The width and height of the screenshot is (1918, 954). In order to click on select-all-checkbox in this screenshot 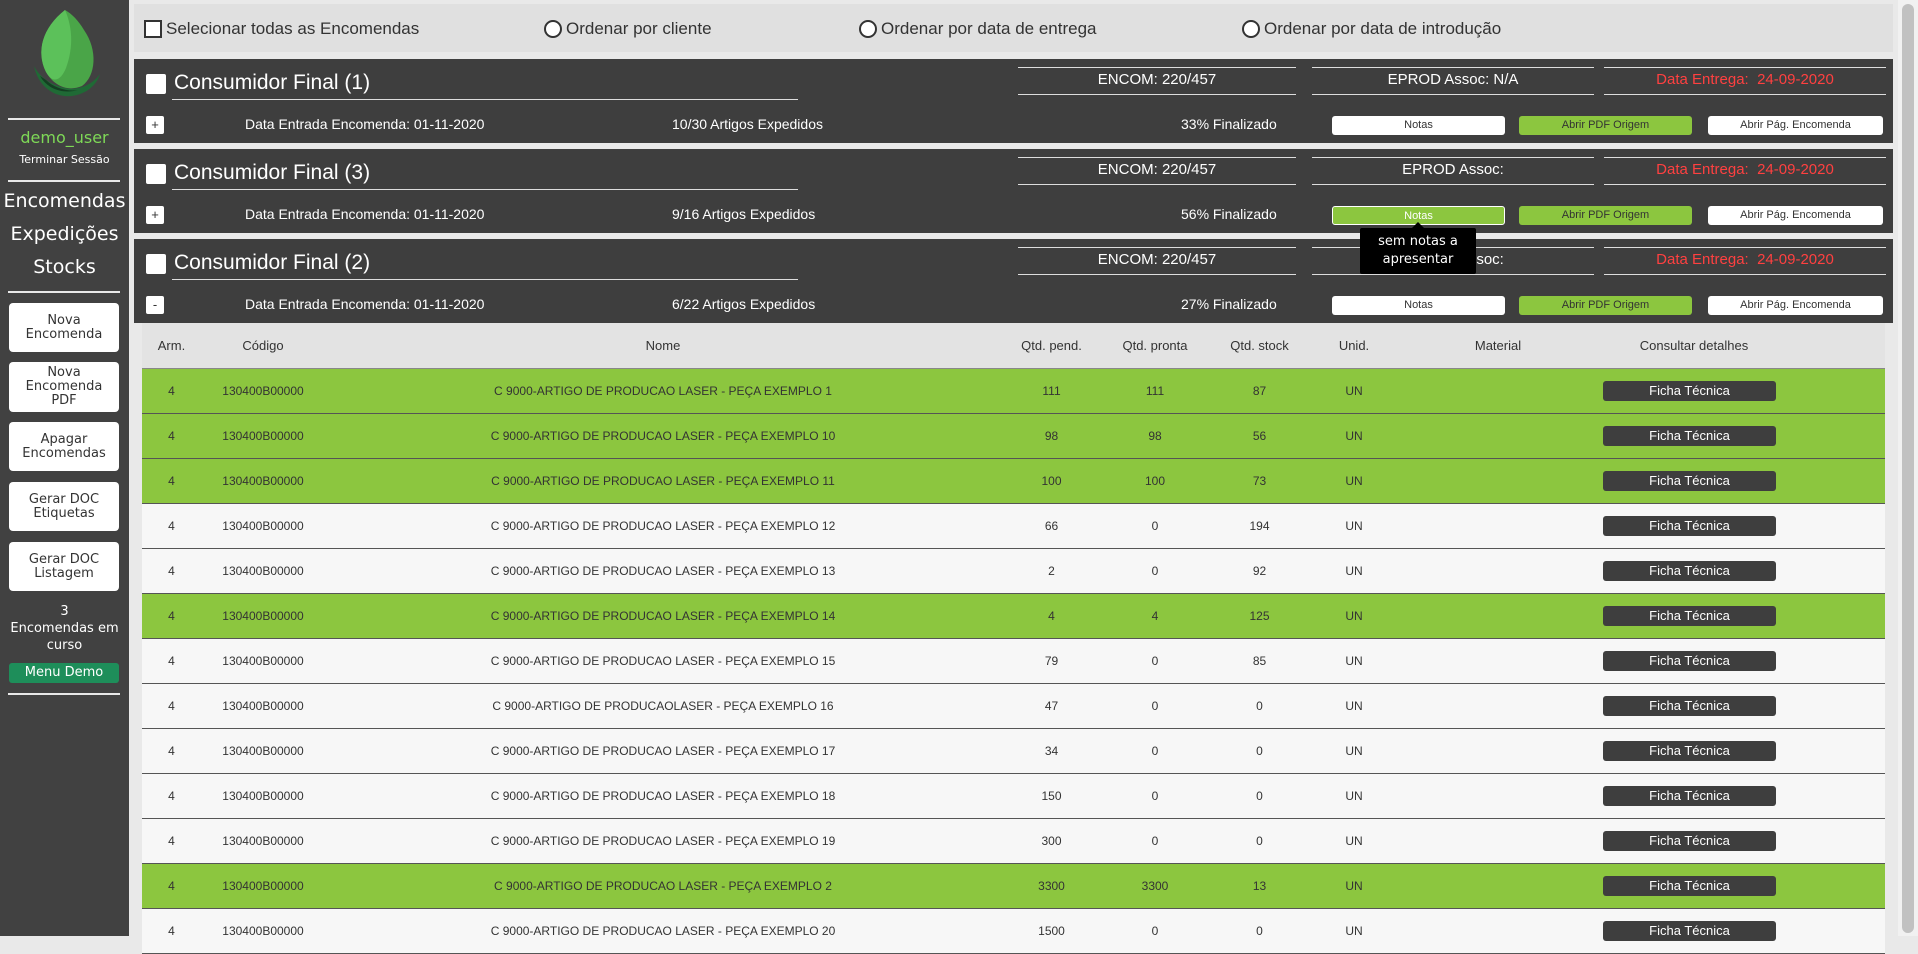, I will do `click(153, 29)`.